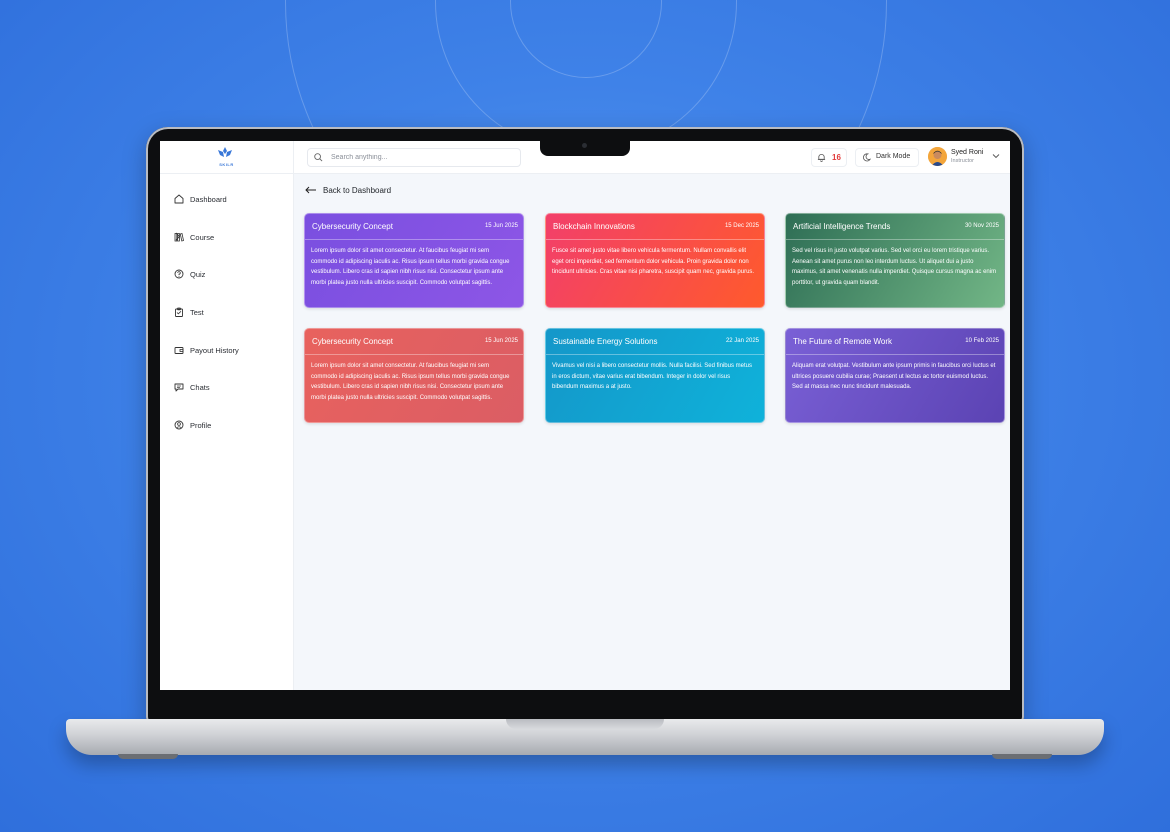 This screenshot has height=832, width=1170. I want to click on sidebar-item-label: Course, so click(202, 237).